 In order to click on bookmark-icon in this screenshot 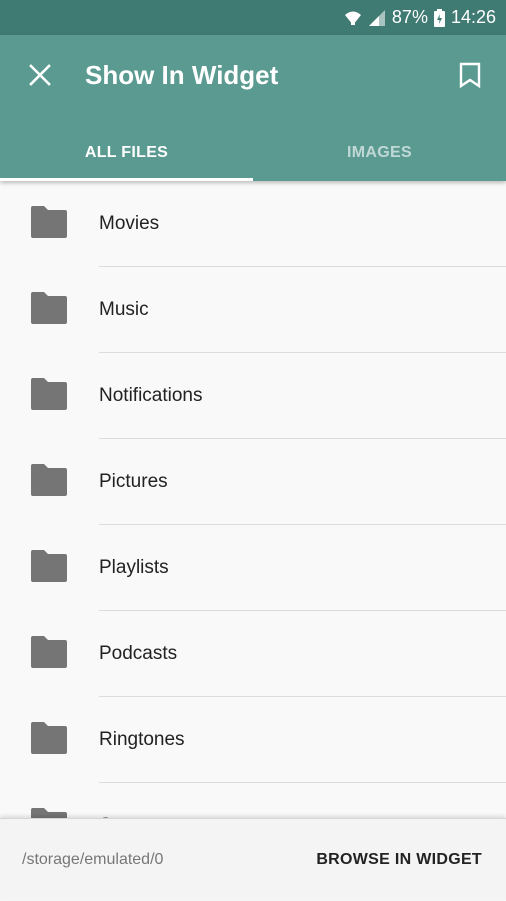, I will do `click(470, 75)`.